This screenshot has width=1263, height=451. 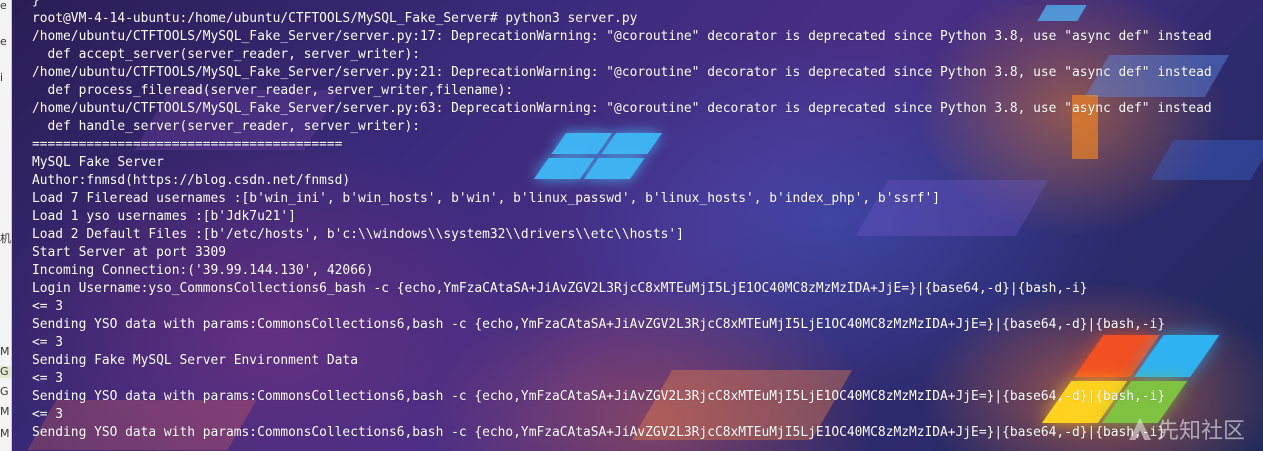 I want to click on terminal-line: Start Server at port 3309, so click(x=129, y=252).